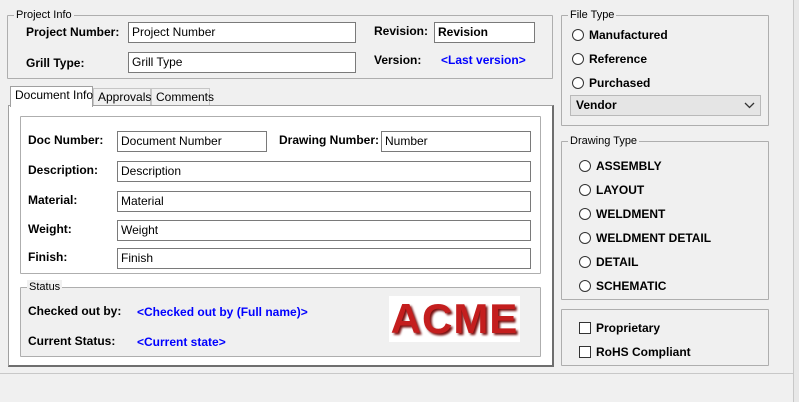 The height and width of the screenshot is (402, 799). Describe the element at coordinates (398, 60) in the screenshot. I see `version-label: Version:` at that location.